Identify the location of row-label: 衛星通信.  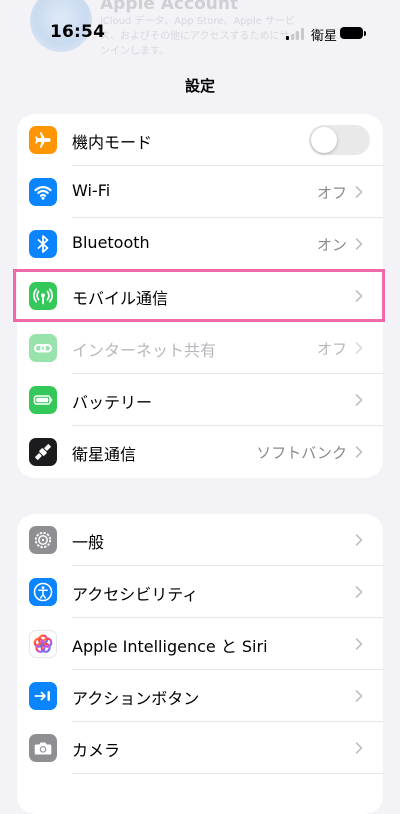
(104, 454).